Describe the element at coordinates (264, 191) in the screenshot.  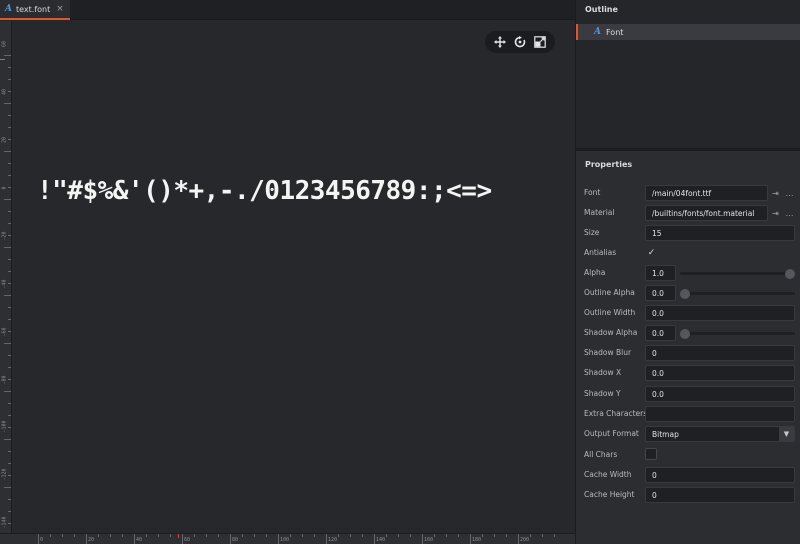
I see `glyph-preview-text: !"#$%&'()*+,-./0123456789:;<=>` at that location.